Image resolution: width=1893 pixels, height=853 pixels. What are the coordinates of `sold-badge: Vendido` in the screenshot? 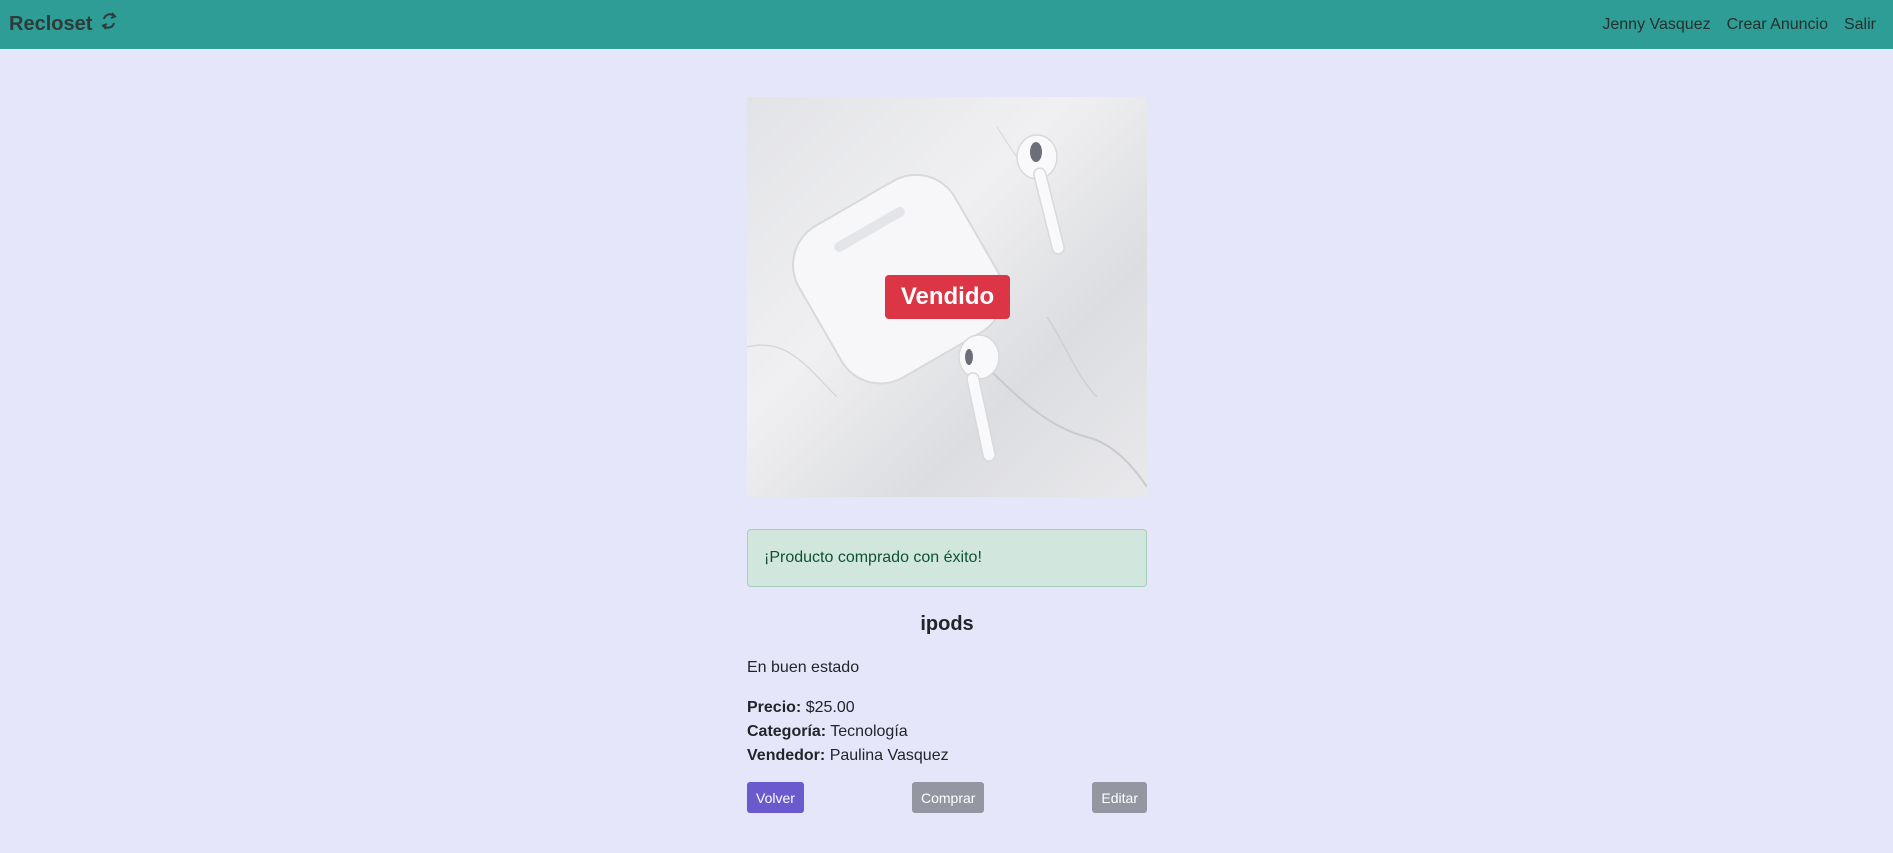 It's located at (947, 297).